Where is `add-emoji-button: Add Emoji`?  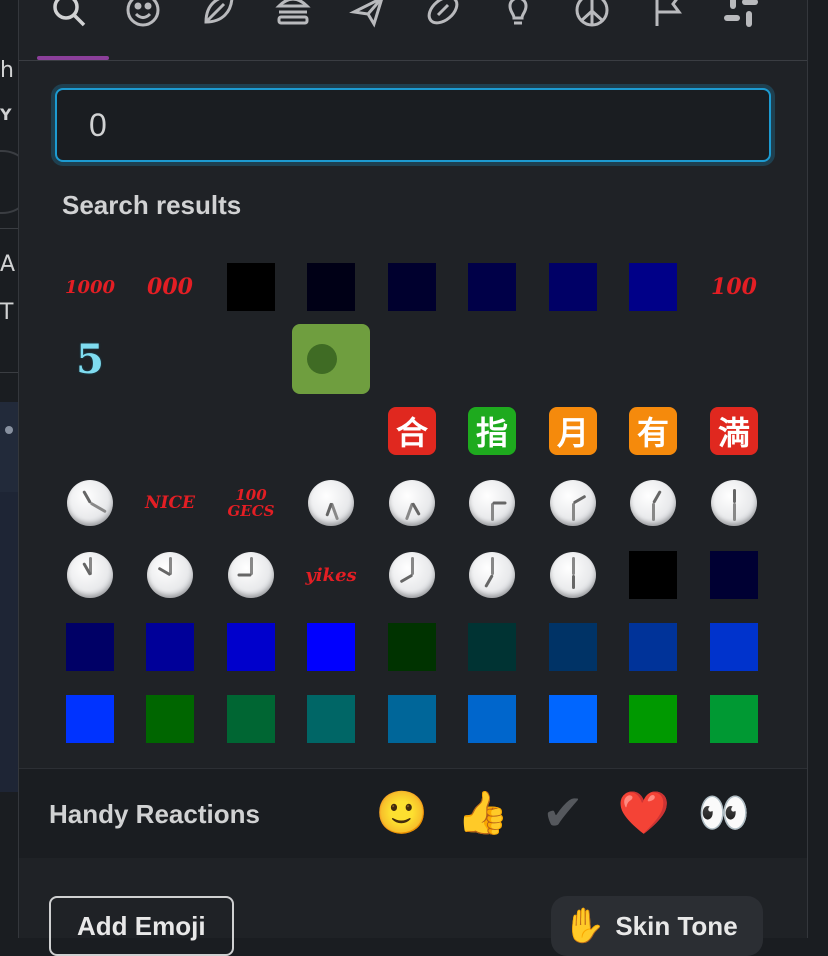 add-emoji-button: Add Emoji is located at coordinates (141, 926).